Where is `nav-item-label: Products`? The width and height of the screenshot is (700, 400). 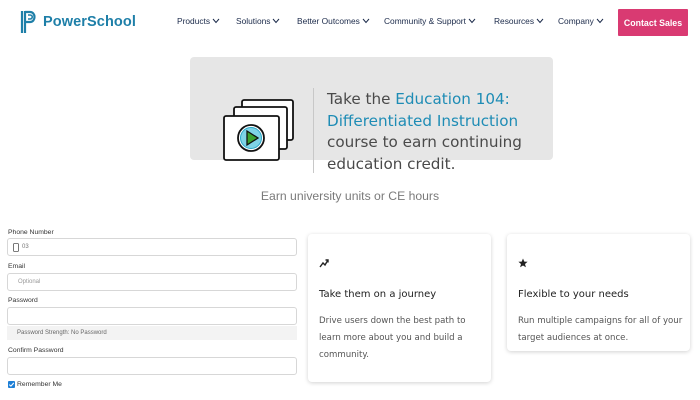
nav-item-label: Products is located at coordinates (194, 21).